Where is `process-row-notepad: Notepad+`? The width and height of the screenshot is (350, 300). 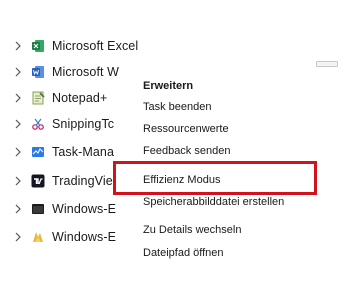
process-row-notepad: Notepad+ is located at coordinates (70, 98).